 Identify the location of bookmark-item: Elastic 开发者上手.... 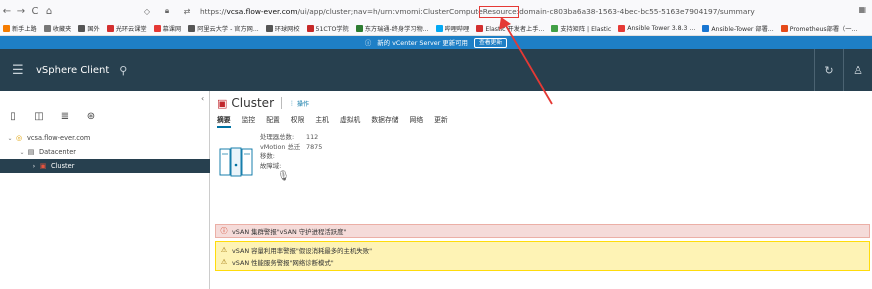
(510, 28).